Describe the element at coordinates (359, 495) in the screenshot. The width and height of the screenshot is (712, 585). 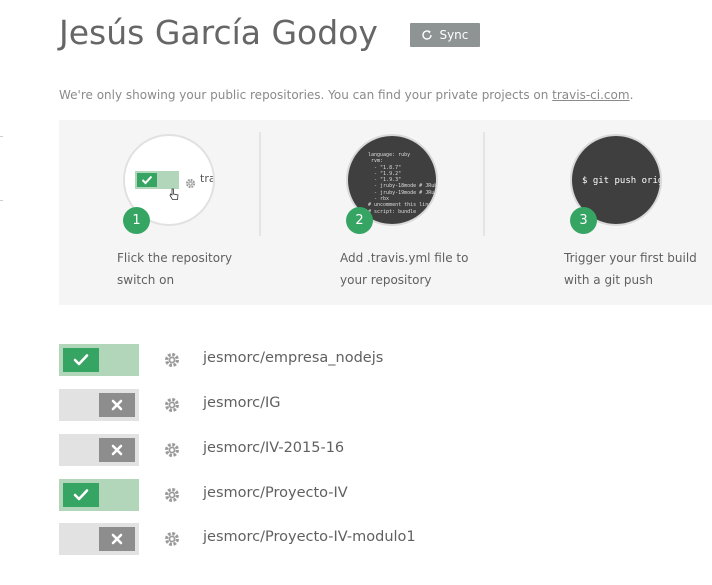
I see `repo-row: jesmorc/Proyecto-IV` at that location.